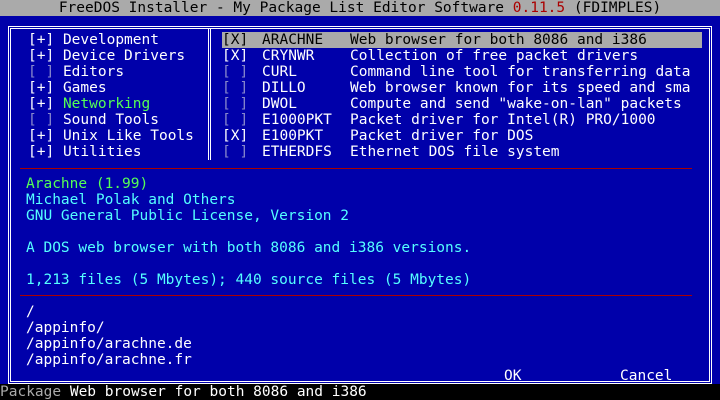  What do you see at coordinates (293, 40) in the screenshot?
I see `package-name: ARACHNE` at bounding box center [293, 40].